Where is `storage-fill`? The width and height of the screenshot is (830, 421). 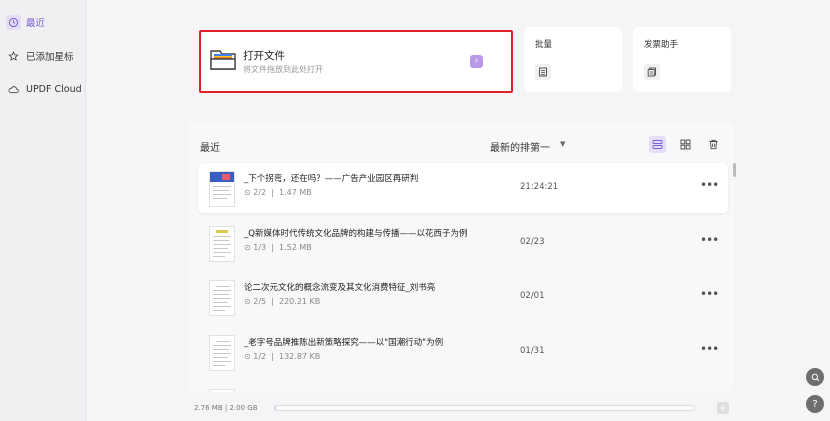
storage-fill is located at coordinates (276, 408).